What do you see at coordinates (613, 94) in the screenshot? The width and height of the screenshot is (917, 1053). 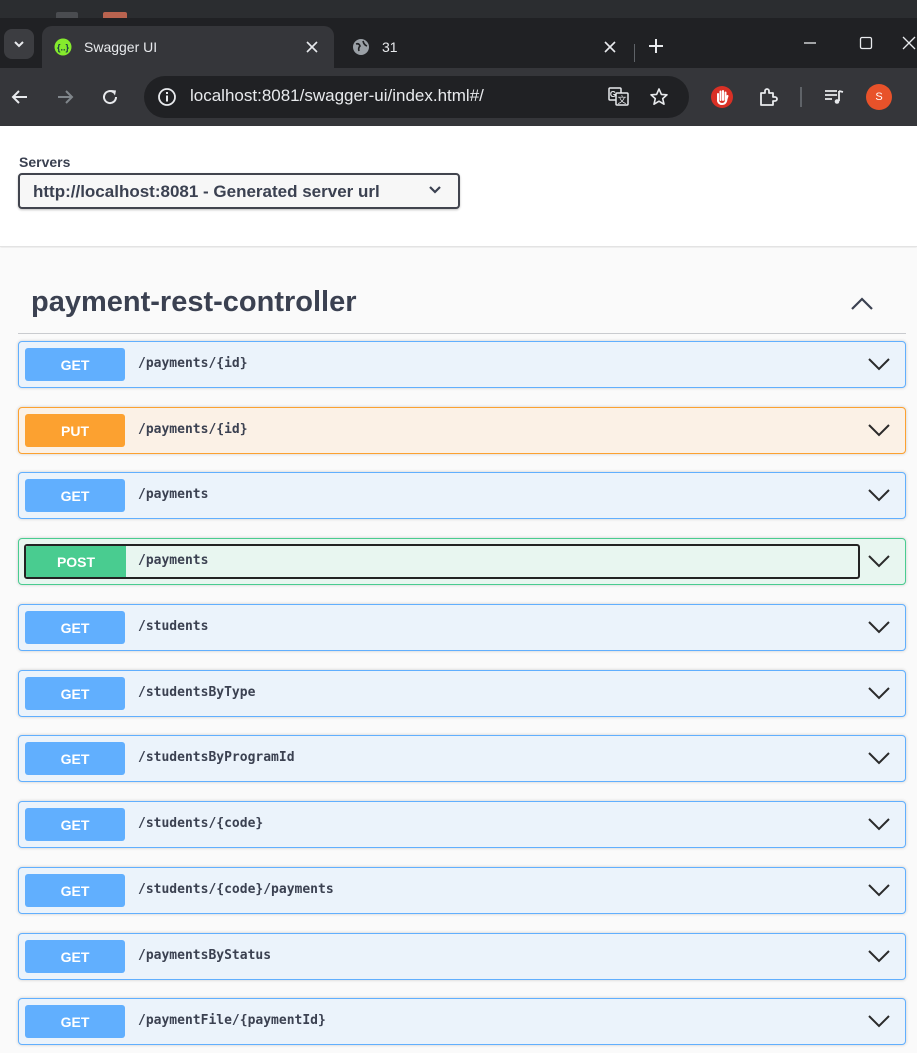 I see `svg-text: G` at bounding box center [613, 94].